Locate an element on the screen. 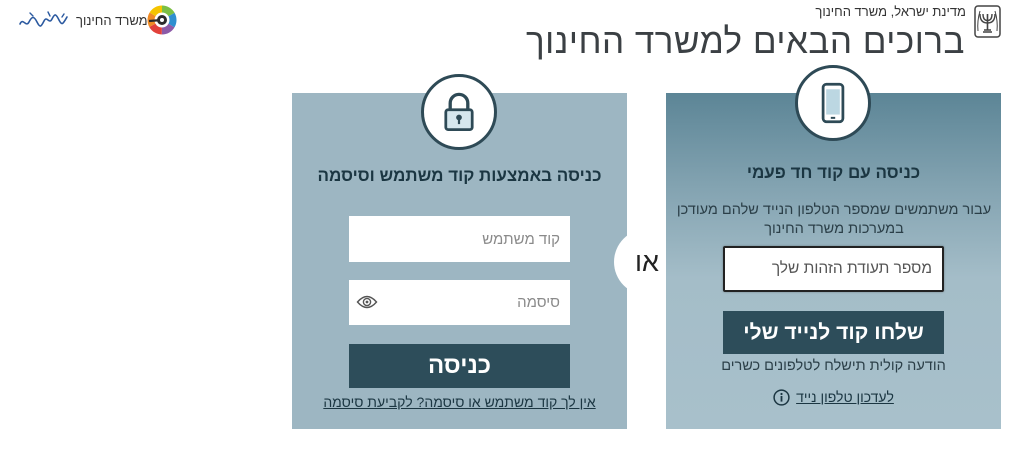  eye-icon is located at coordinates (367, 302).